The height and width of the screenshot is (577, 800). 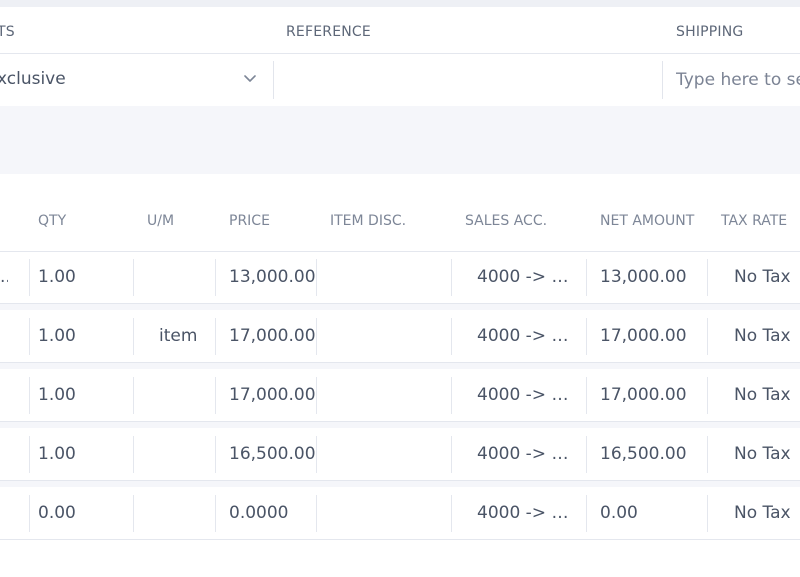 What do you see at coordinates (368, 221) in the screenshot?
I see `col-header-item-disc: ITEM DISC.` at bounding box center [368, 221].